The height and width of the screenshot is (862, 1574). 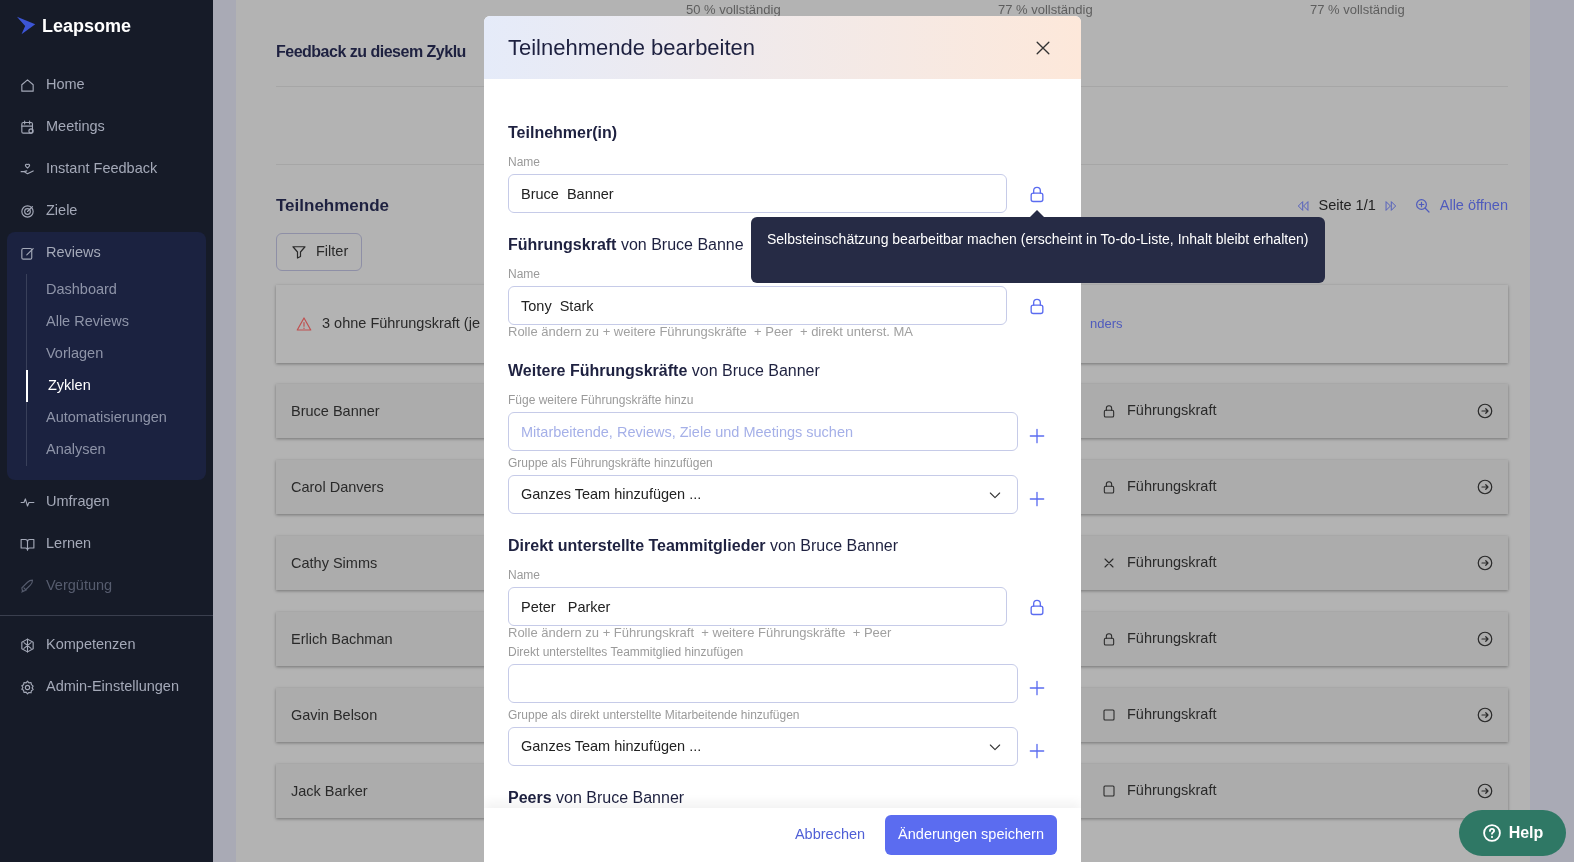 What do you see at coordinates (711, 332) in the screenshot?
I see `role-change-note: Rolle ändern zu + weitere Führungskräfte + Peer + direkt unterst. MA` at bounding box center [711, 332].